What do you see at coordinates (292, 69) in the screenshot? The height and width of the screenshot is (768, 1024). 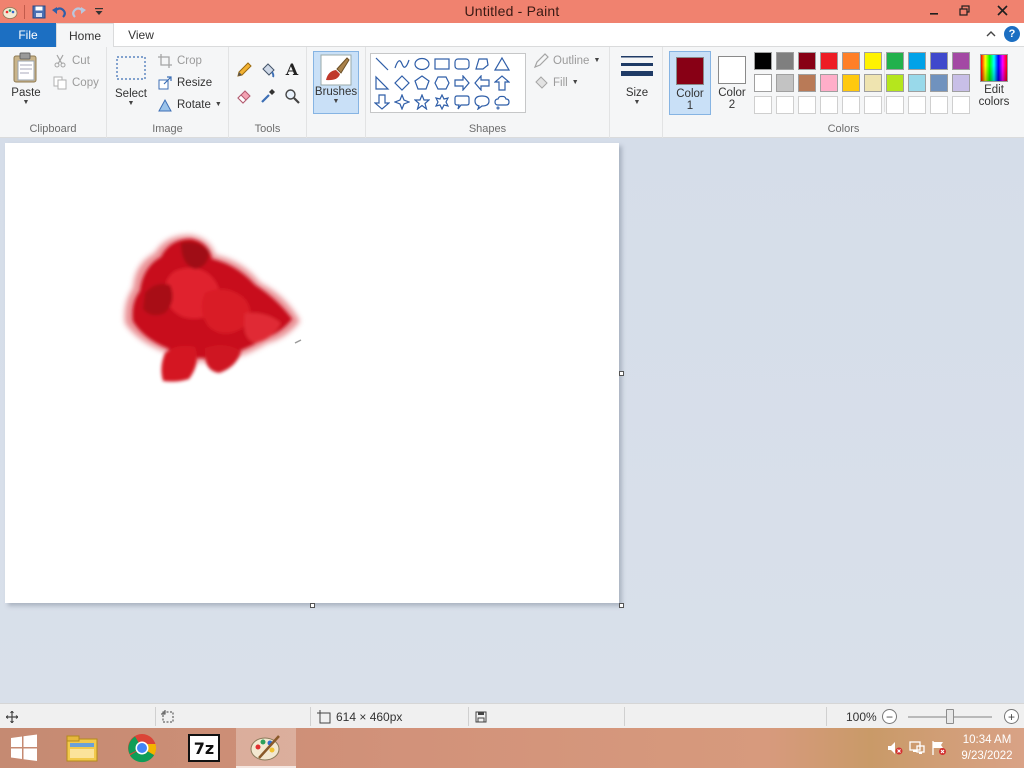 I see `text-icon: A` at bounding box center [292, 69].